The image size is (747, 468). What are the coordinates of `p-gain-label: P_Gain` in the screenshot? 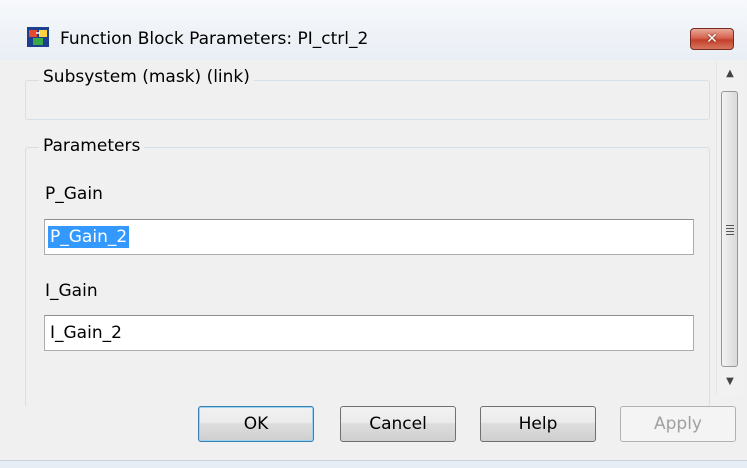 It's located at (74, 194).